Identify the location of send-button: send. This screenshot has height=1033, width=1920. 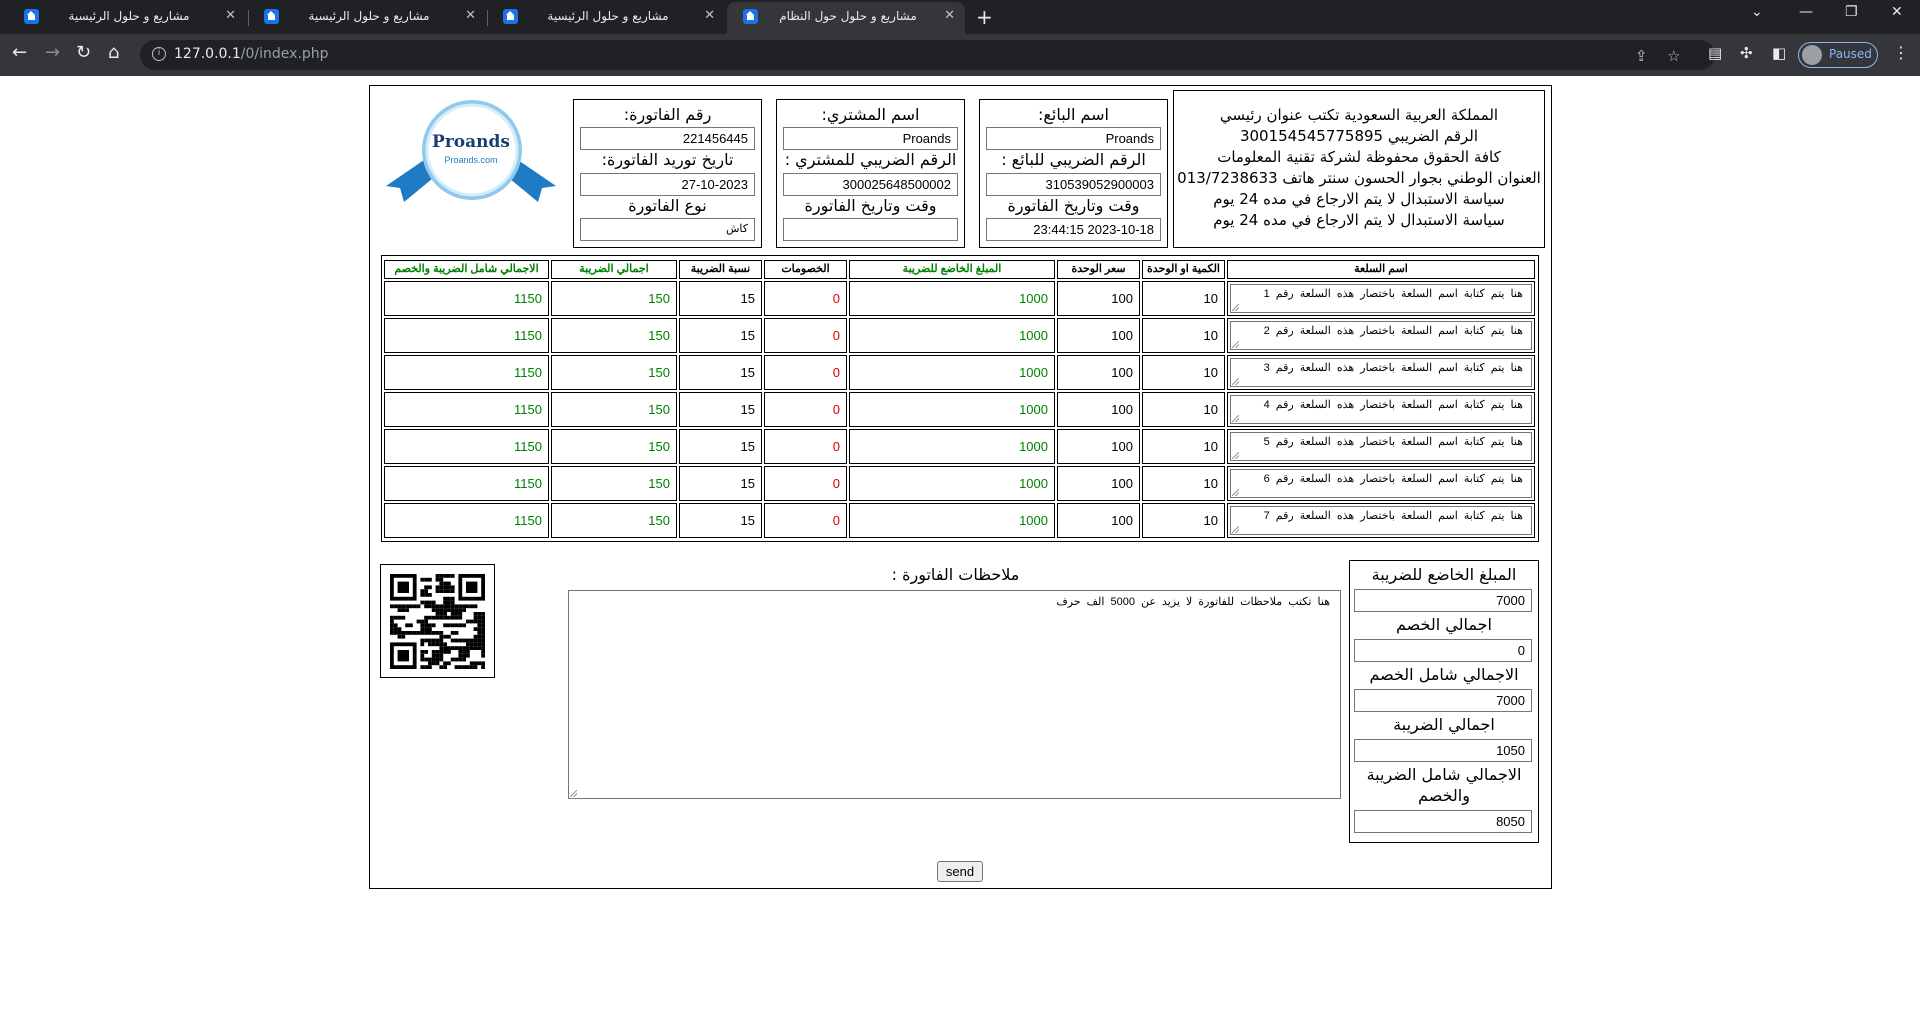
(960, 871).